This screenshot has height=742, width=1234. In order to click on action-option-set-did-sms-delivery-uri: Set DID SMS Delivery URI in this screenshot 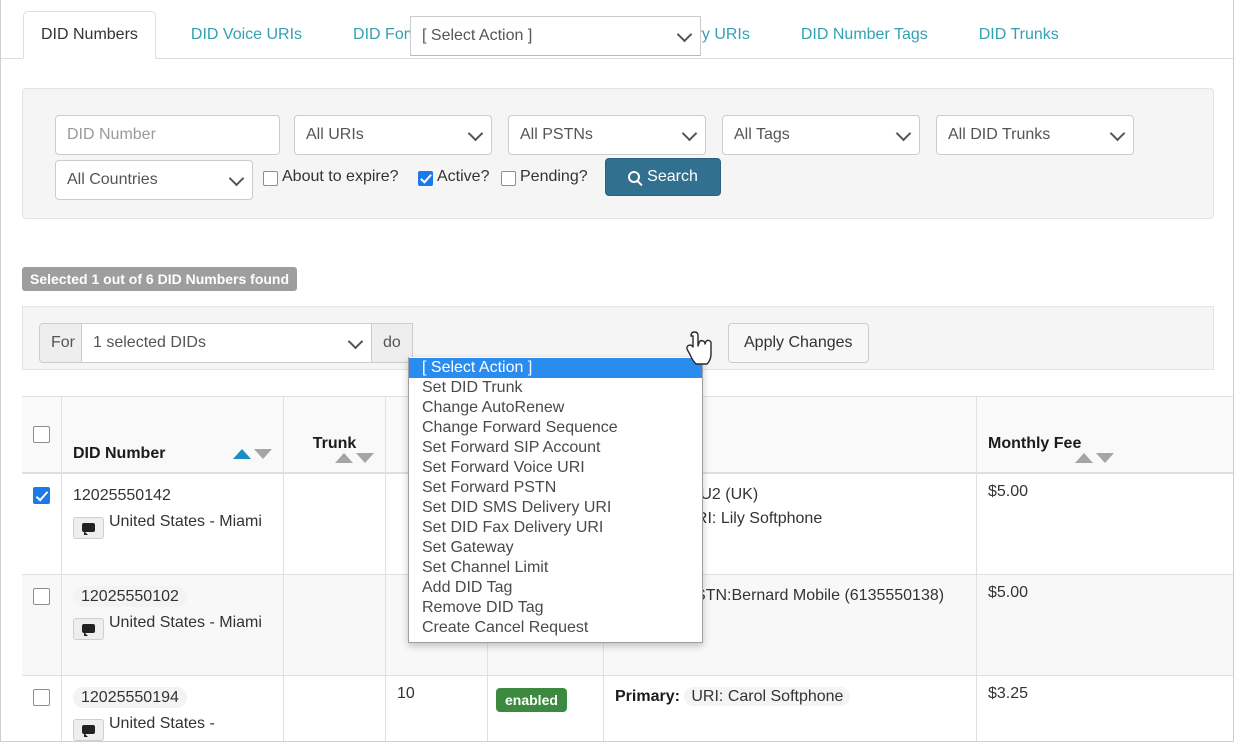, I will do `click(555, 508)`.